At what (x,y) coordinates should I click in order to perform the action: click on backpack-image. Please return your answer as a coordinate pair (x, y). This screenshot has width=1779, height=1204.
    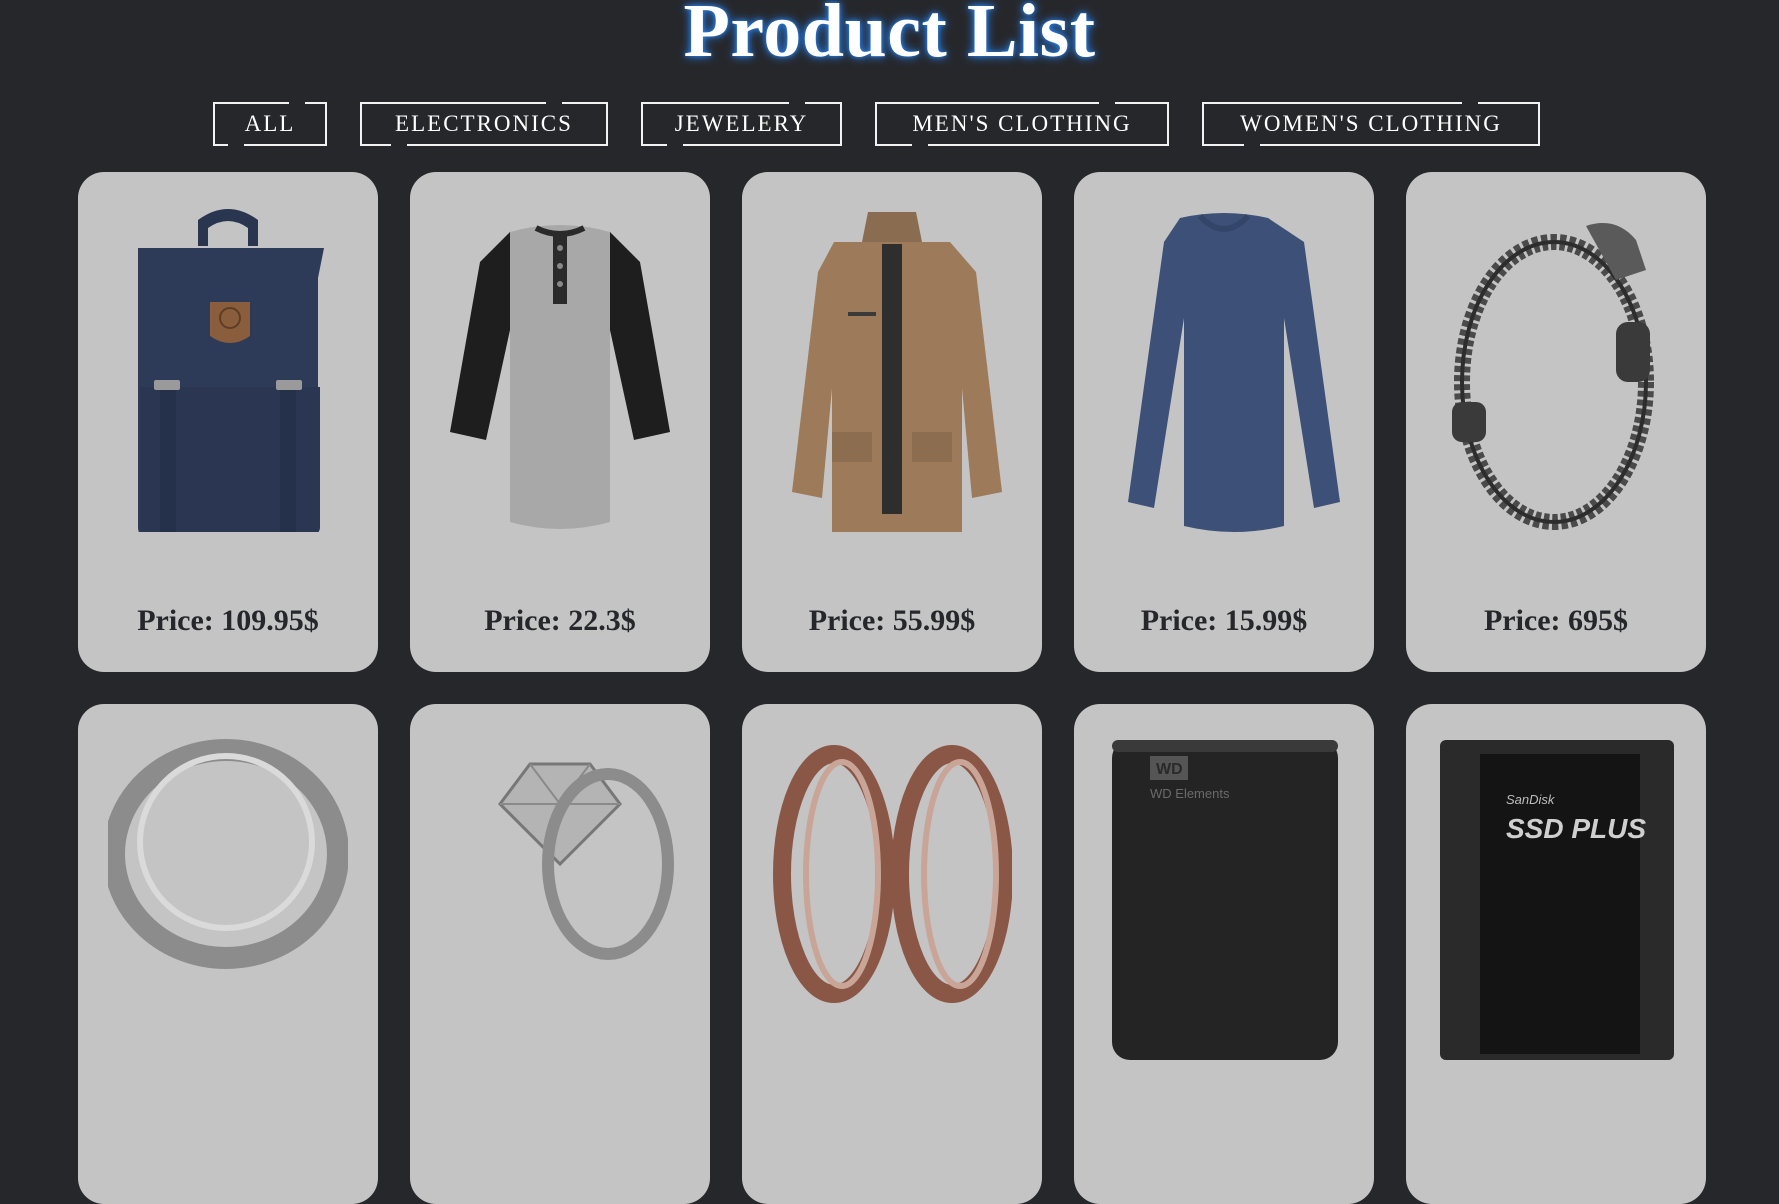
    Looking at the image, I should click on (231, 370).